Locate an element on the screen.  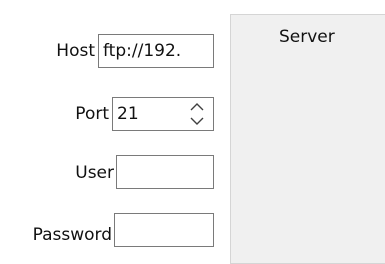
port-value: 21 is located at coordinates (128, 114).